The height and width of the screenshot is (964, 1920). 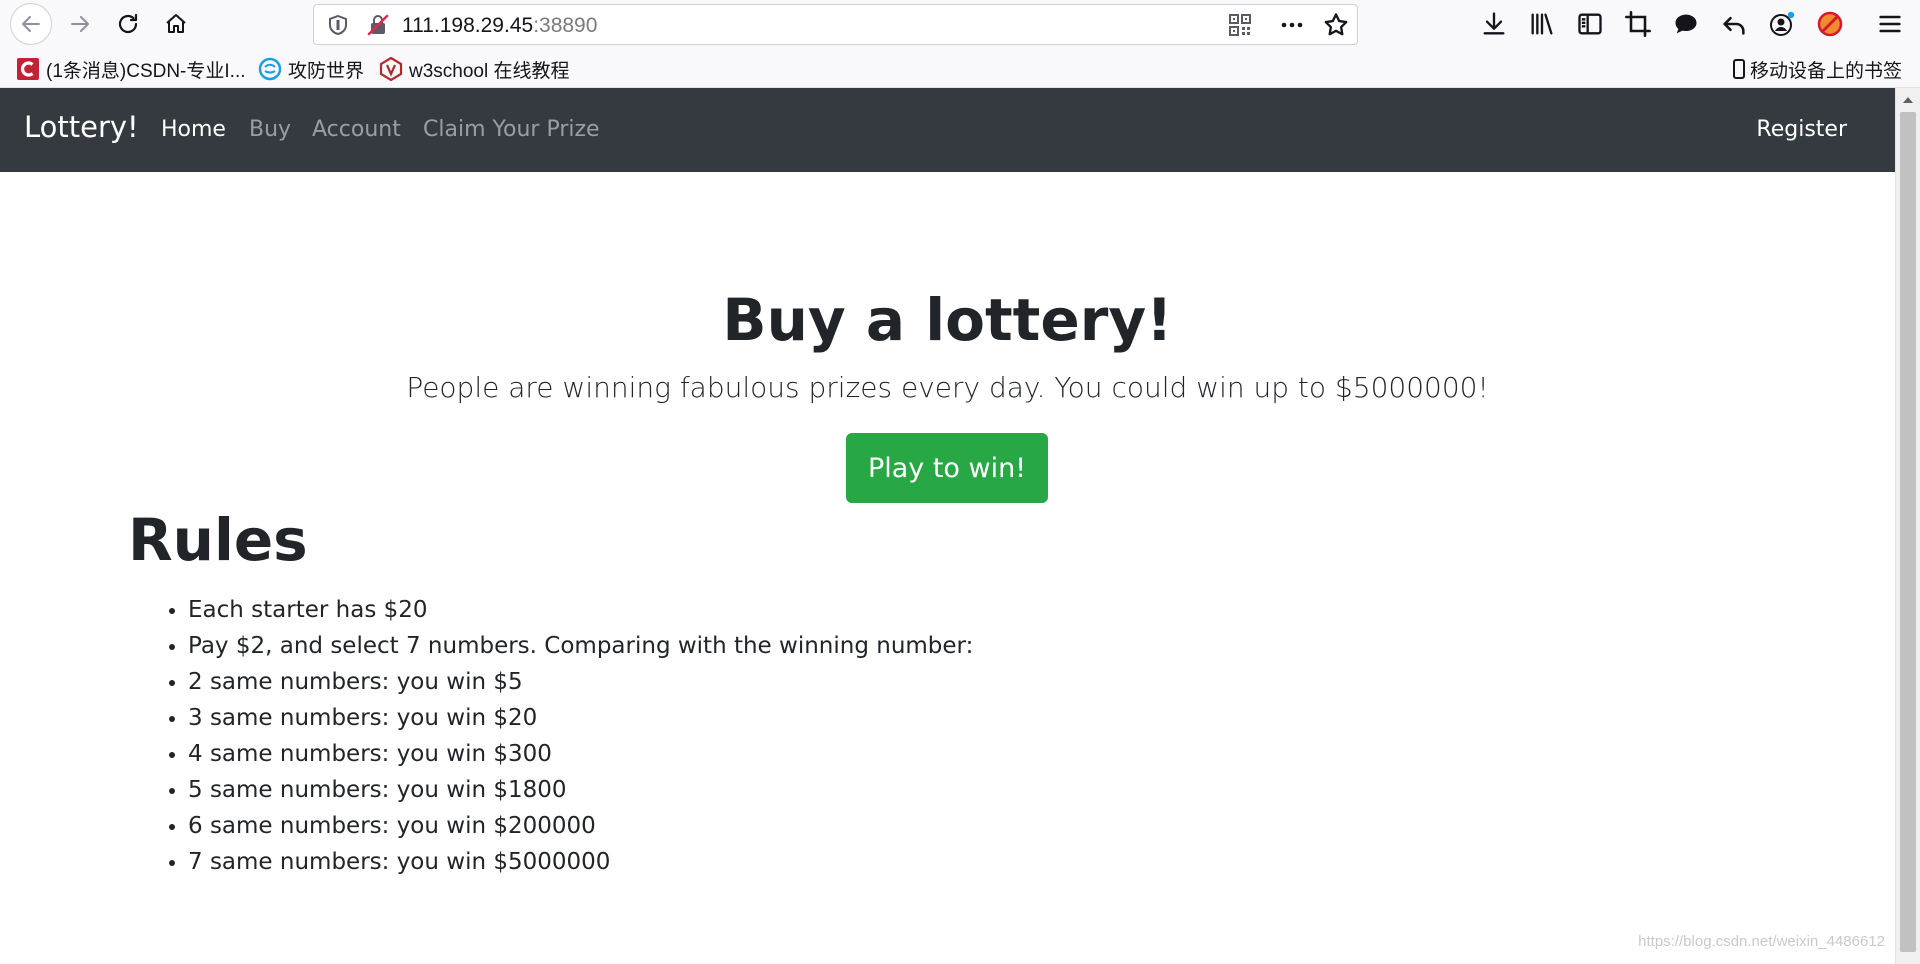 I want to click on rules-heading: Rules, so click(x=218, y=540).